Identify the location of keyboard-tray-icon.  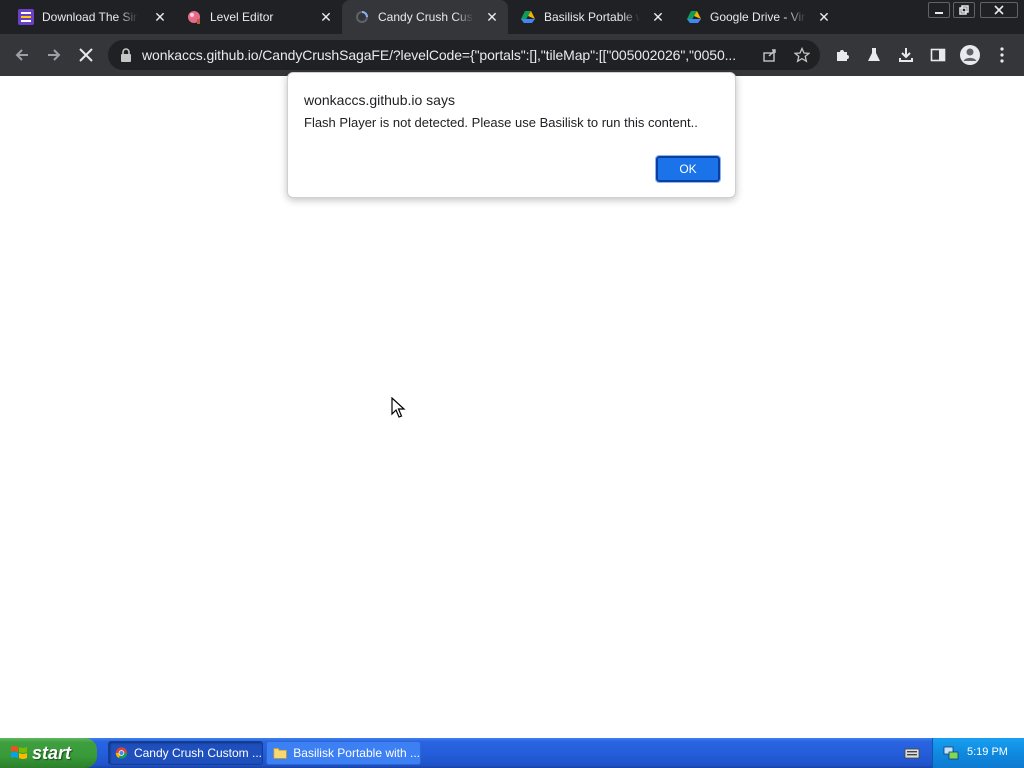
(912, 753).